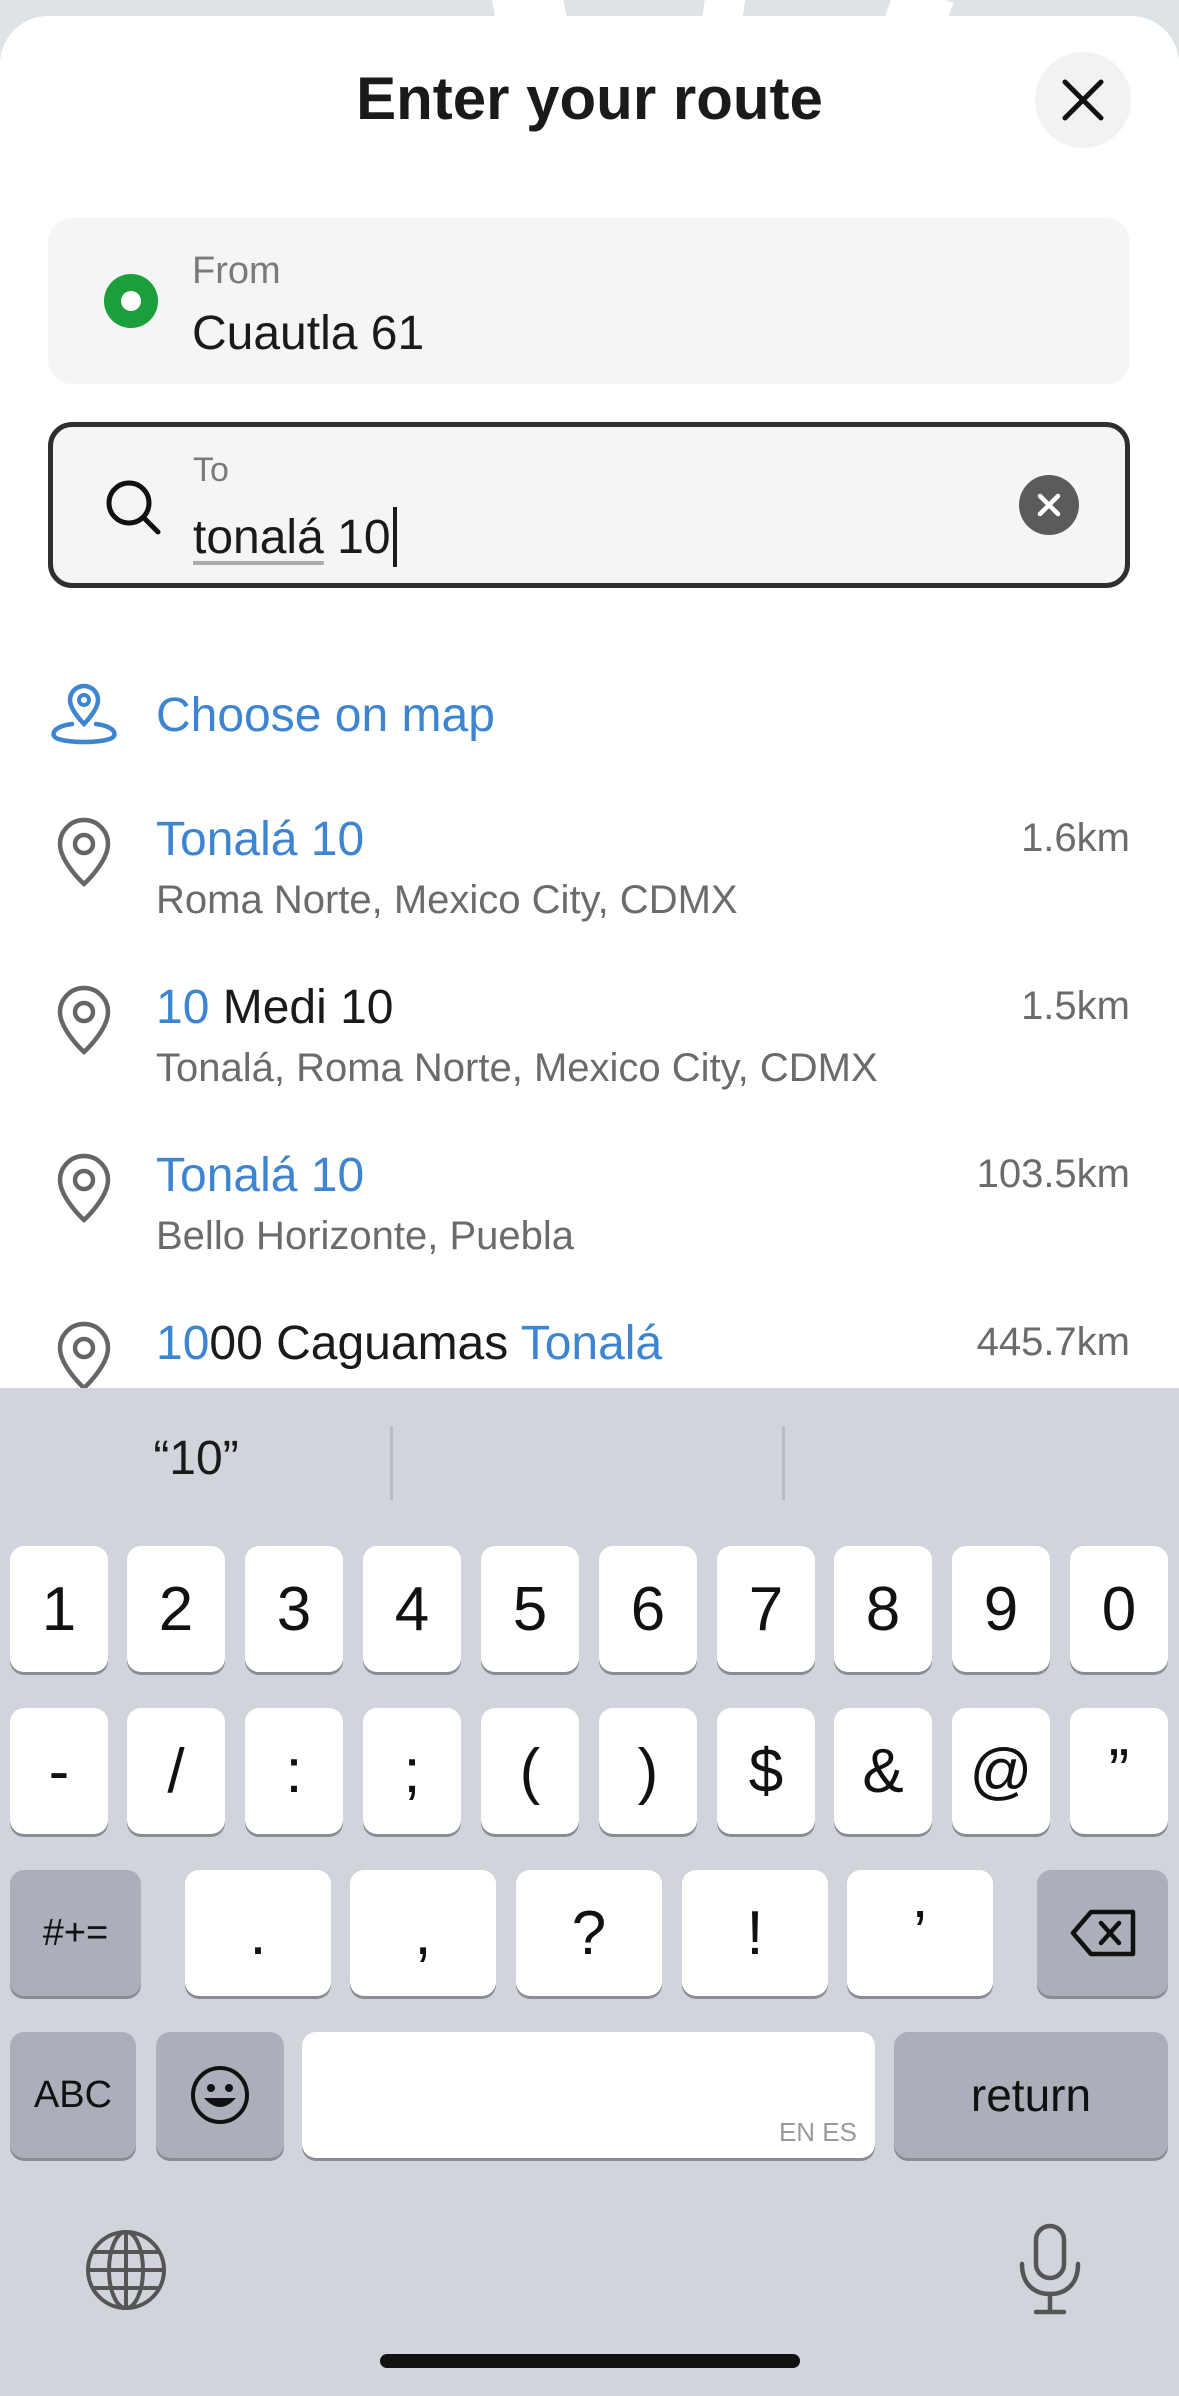 The height and width of the screenshot is (2396, 1179). Describe the element at coordinates (1031, 2095) in the screenshot. I see `key-return: return` at that location.